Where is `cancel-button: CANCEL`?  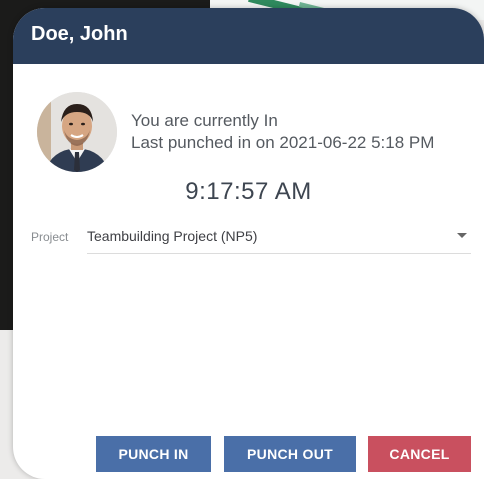 cancel-button: CANCEL is located at coordinates (419, 454).